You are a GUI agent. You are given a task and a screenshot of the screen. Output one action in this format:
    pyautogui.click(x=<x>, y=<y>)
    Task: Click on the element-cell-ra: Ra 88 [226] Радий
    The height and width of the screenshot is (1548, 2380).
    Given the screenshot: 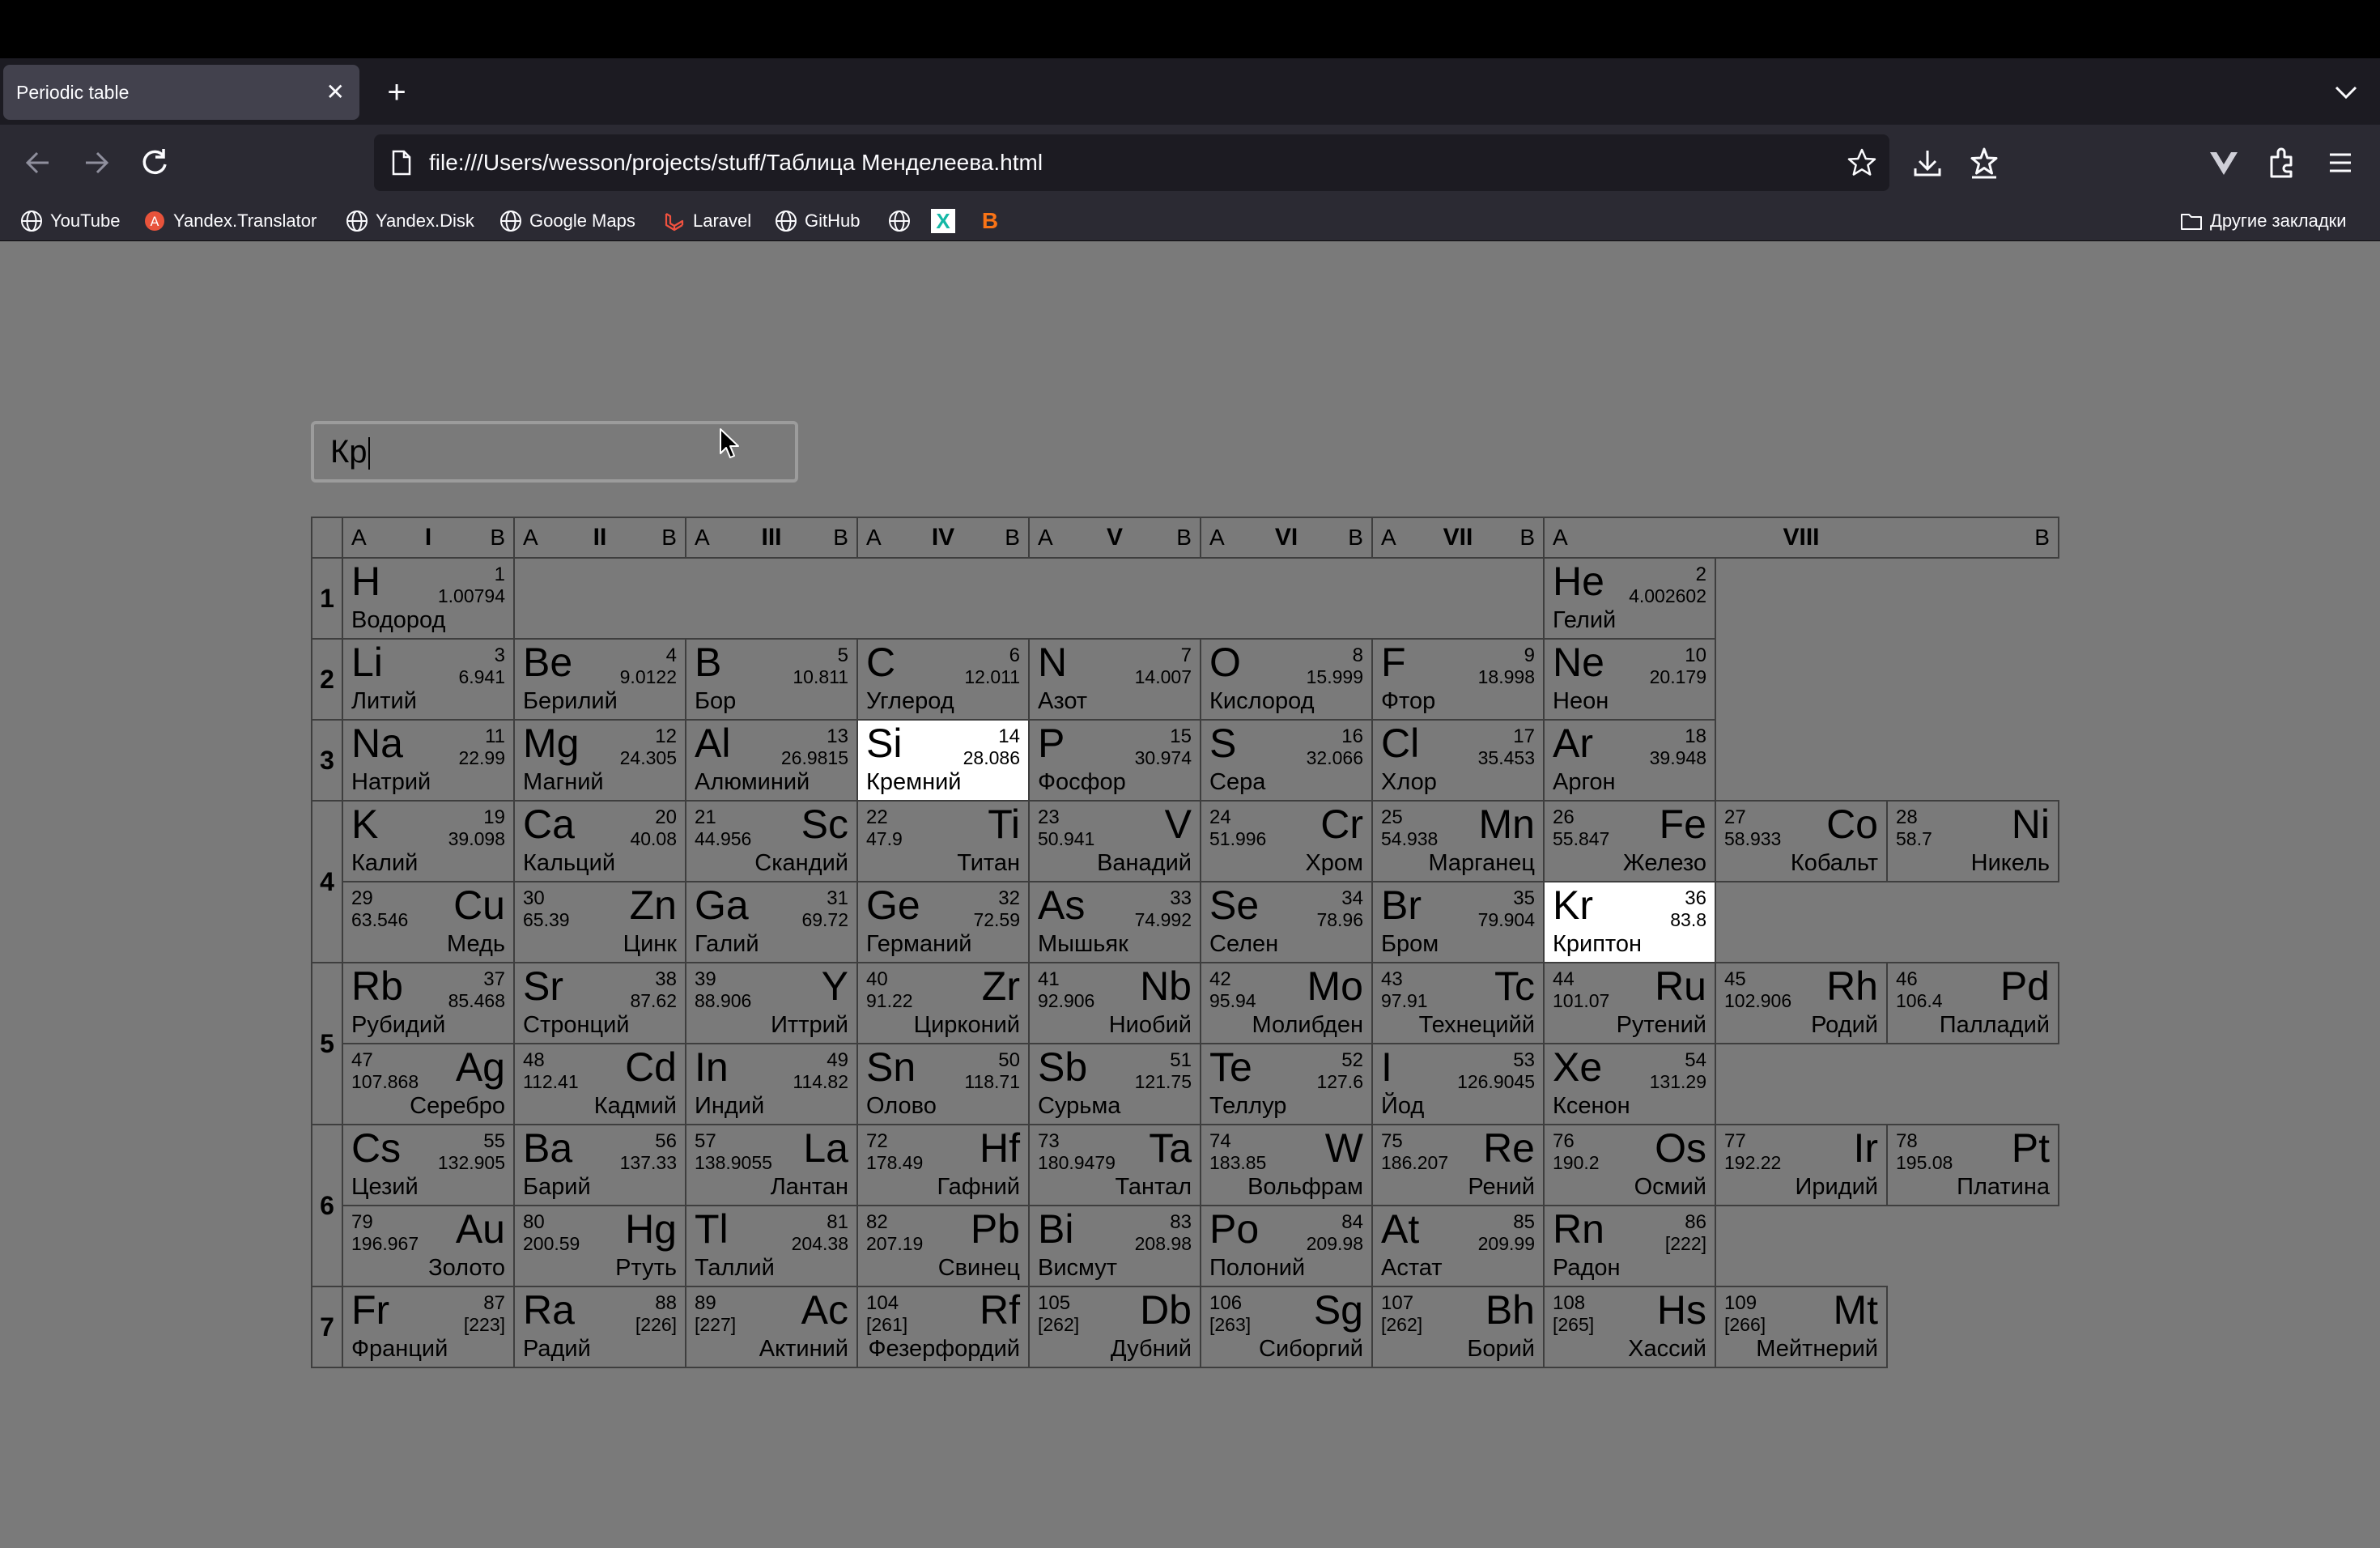 What is the action you would take?
    pyautogui.click(x=599, y=1327)
    